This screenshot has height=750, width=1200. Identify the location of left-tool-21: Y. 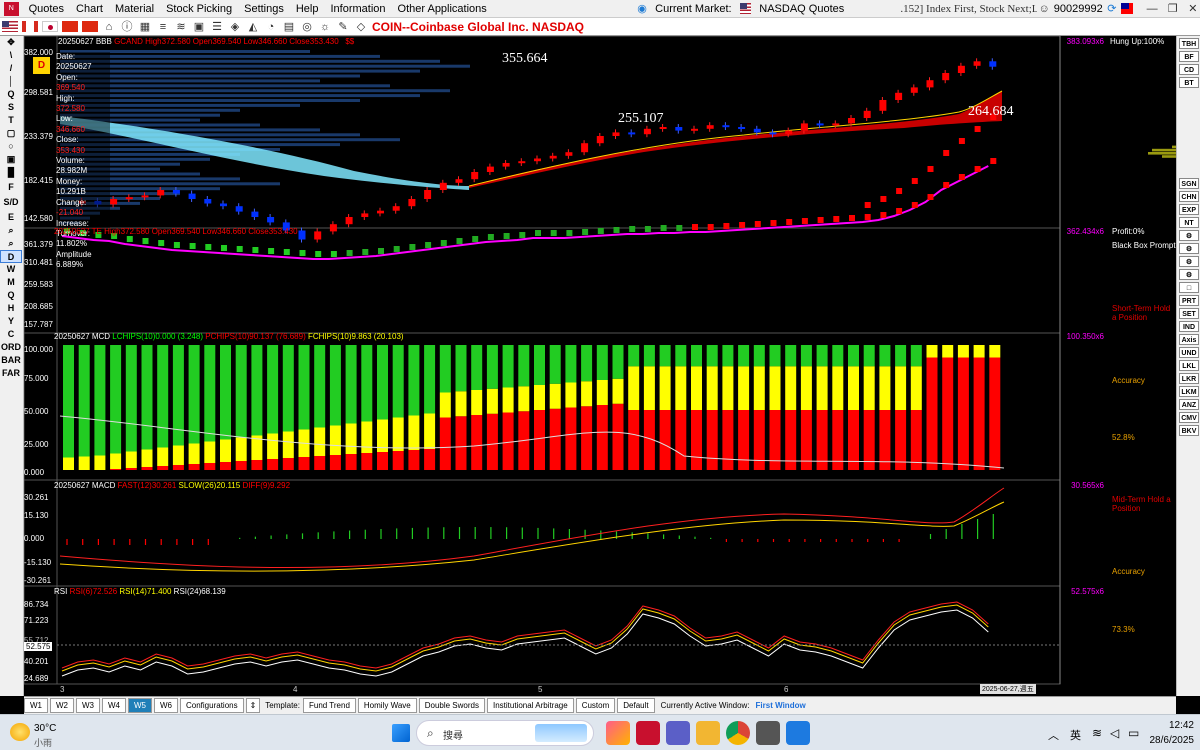
(11, 321).